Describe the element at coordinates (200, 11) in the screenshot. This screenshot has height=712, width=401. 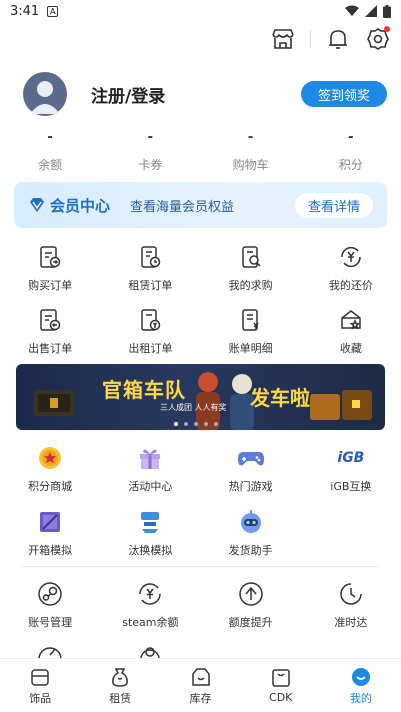
I see `status-bar: 3:41 A` at that location.